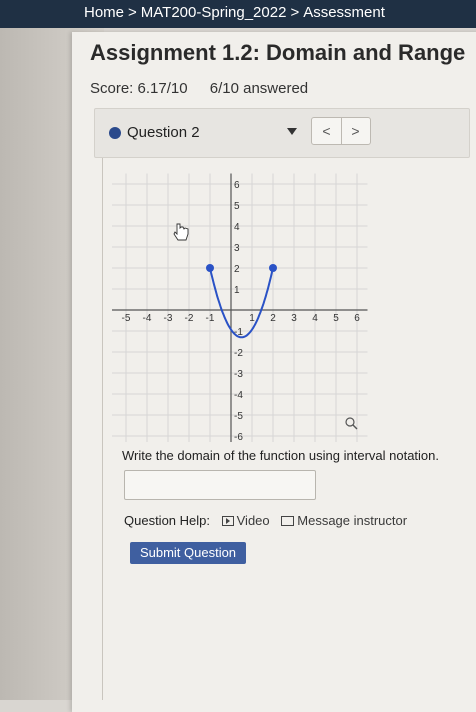 This screenshot has height=712, width=476. I want to click on y-tick-label: 1, so click(237, 290).